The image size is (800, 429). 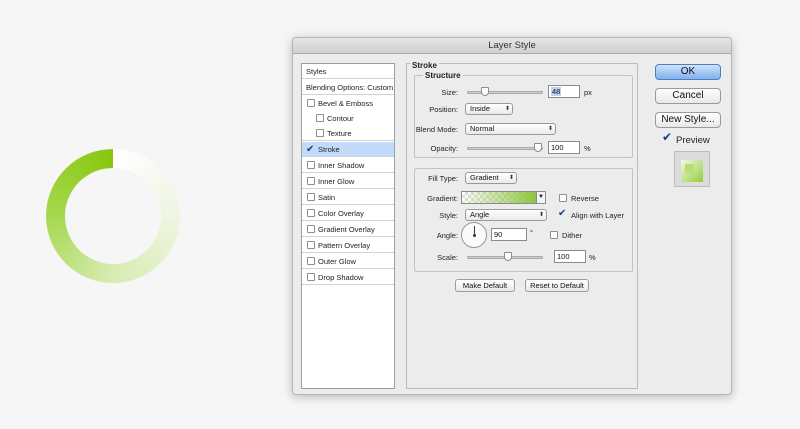 What do you see at coordinates (444, 148) in the screenshot?
I see `opacity-label: Opacity:` at bounding box center [444, 148].